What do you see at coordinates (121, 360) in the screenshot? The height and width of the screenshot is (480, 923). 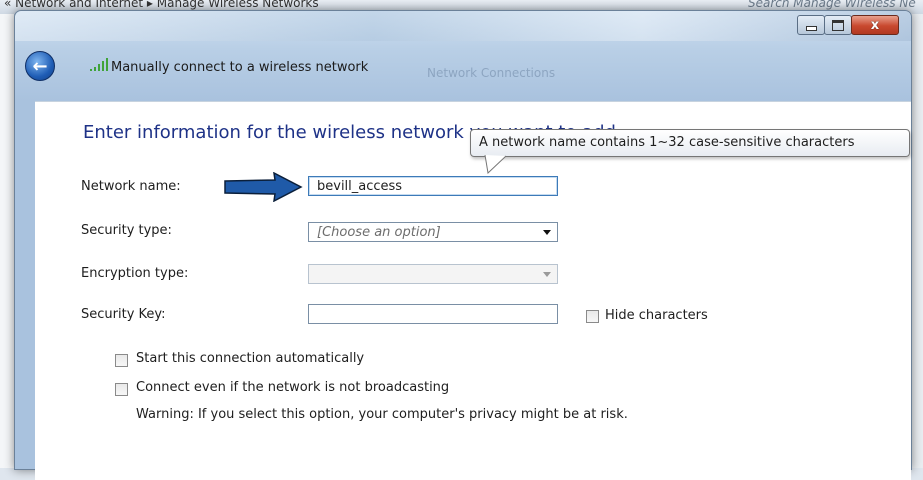 I see `start-automatically-checkbox` at bounding box center [121, 360].